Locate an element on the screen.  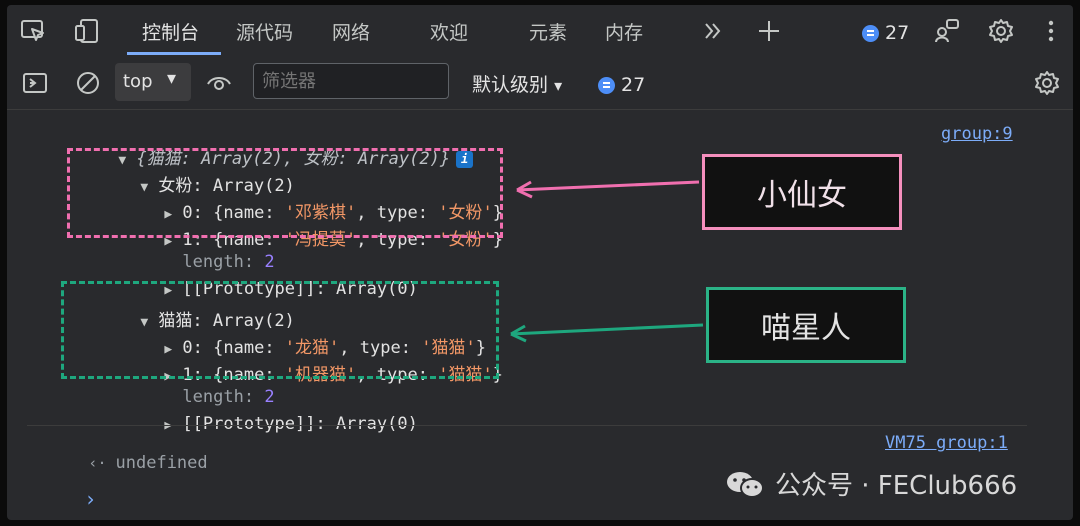
issues-count: 27 is located at coordinates (897, 33).